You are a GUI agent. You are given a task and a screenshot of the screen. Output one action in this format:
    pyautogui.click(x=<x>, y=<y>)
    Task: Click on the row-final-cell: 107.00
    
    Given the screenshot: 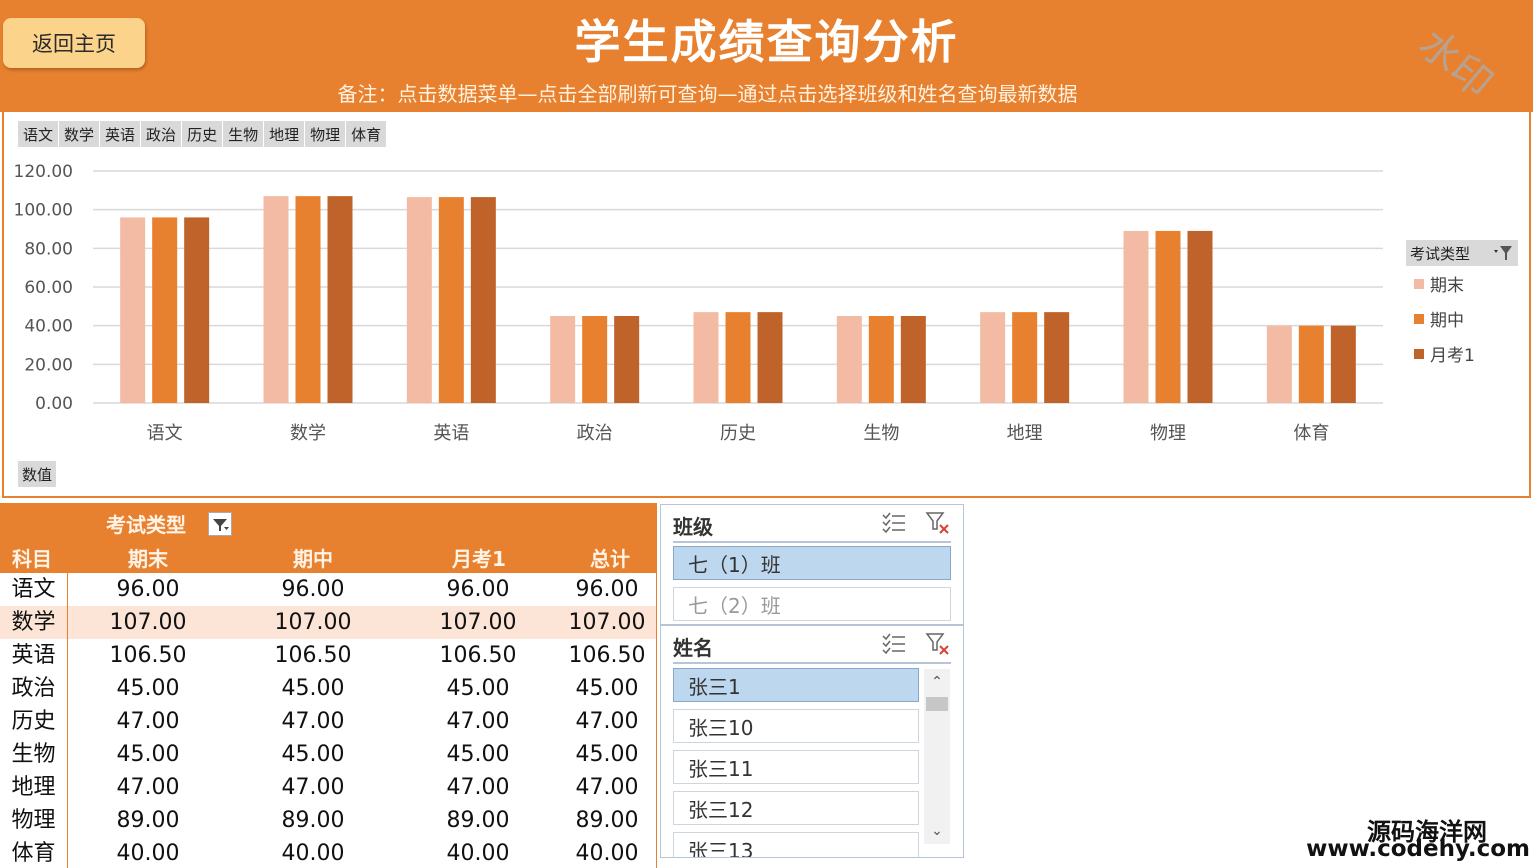 What is the action you would take?
    pyautogui.click(x=148, y=622)
    